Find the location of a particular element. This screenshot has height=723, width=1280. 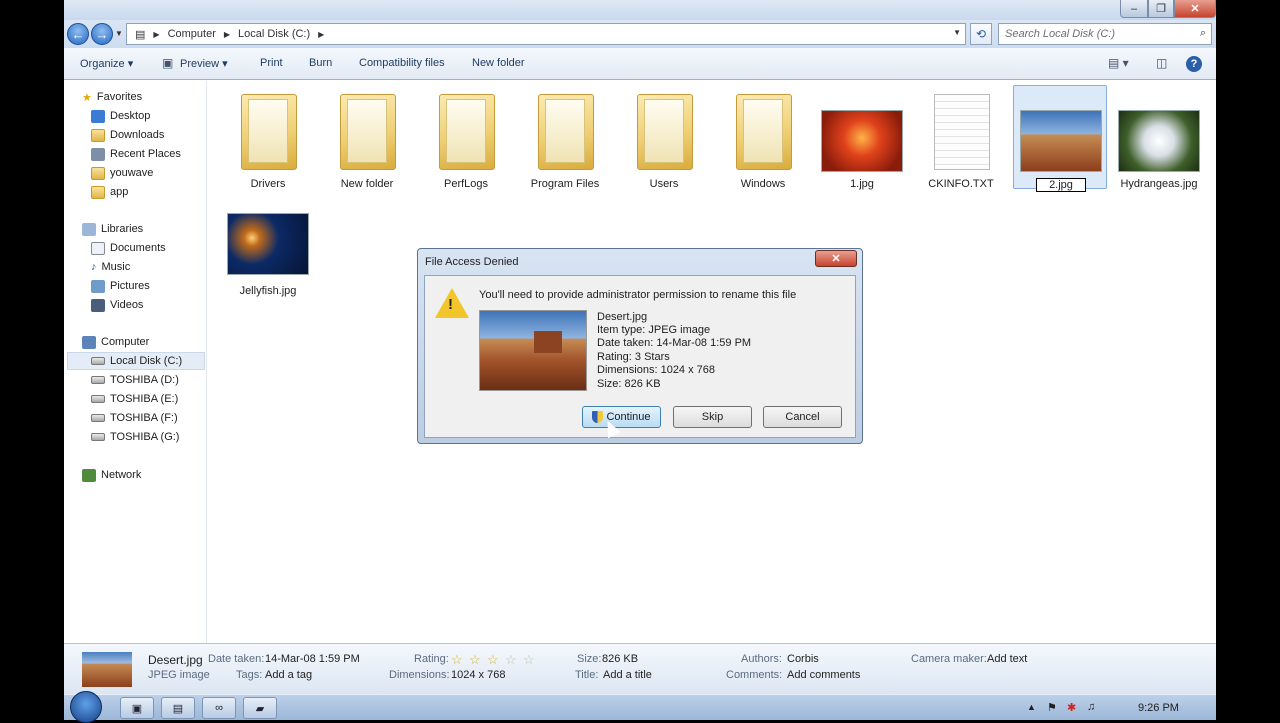

sidebar-item-pictures: Pictures is located at coordinates (120, 286).